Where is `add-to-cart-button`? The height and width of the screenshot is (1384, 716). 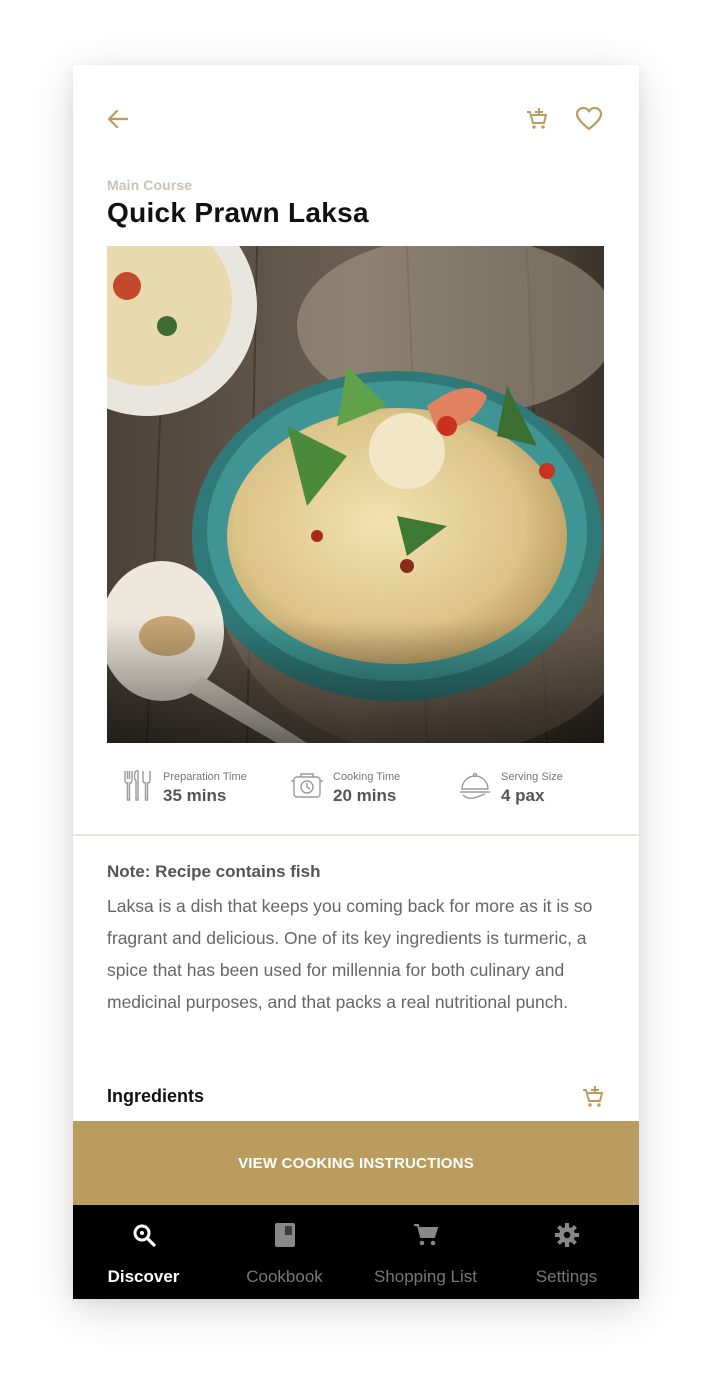 add-to-cart-button is located at coordinates (537, 119).